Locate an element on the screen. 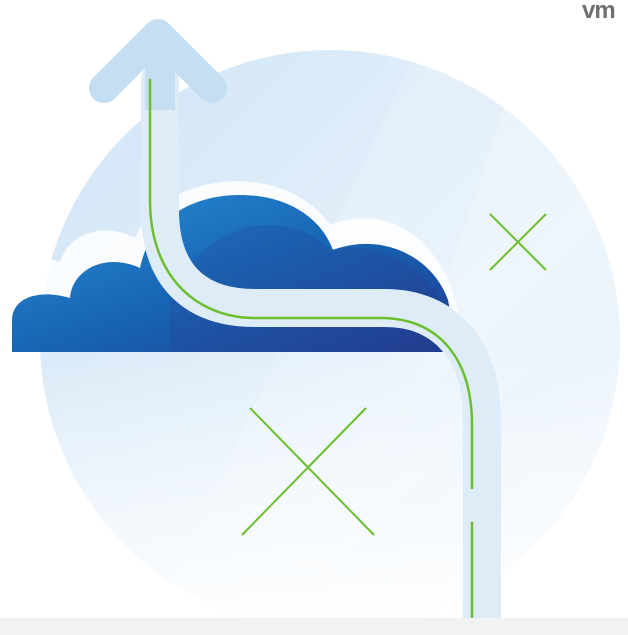 This screenshot has width=628, height=635. vmware-logo: vm is located at coordinates (599, 11).